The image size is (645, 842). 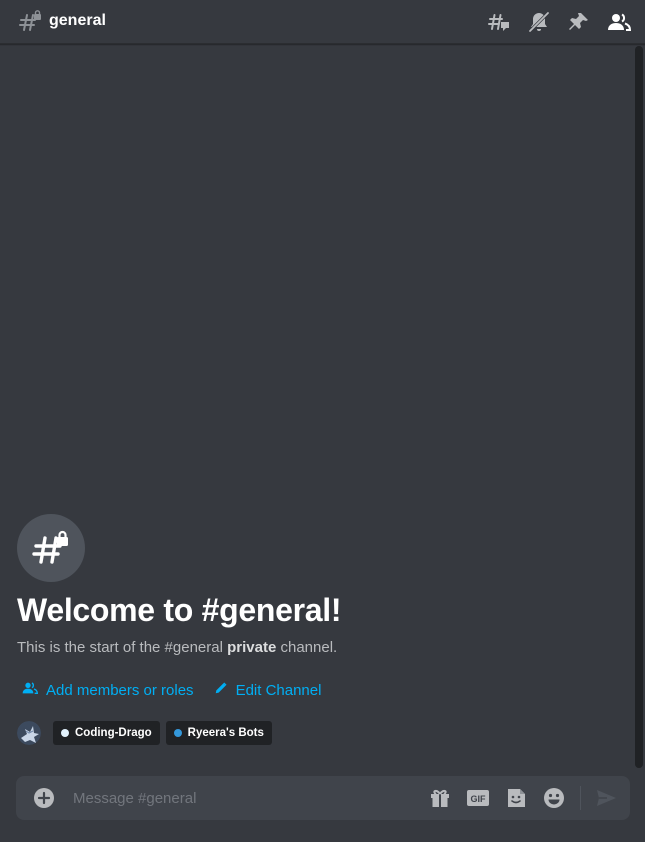 I want to click on gift-icon, so click(x=440, y=798).